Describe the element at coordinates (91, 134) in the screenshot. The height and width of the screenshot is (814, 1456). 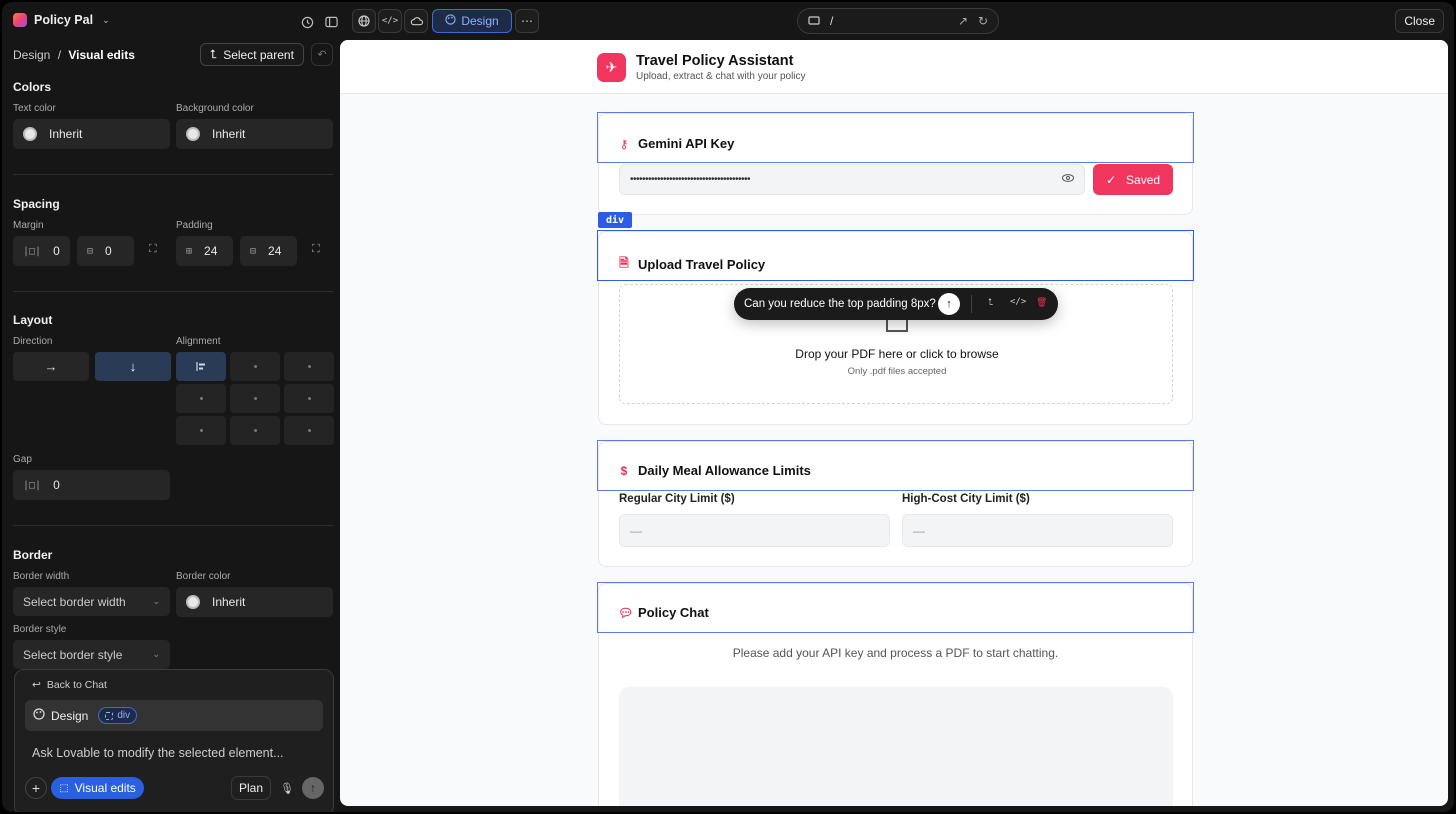
I see `text-color-picker: Inherit` at that location.